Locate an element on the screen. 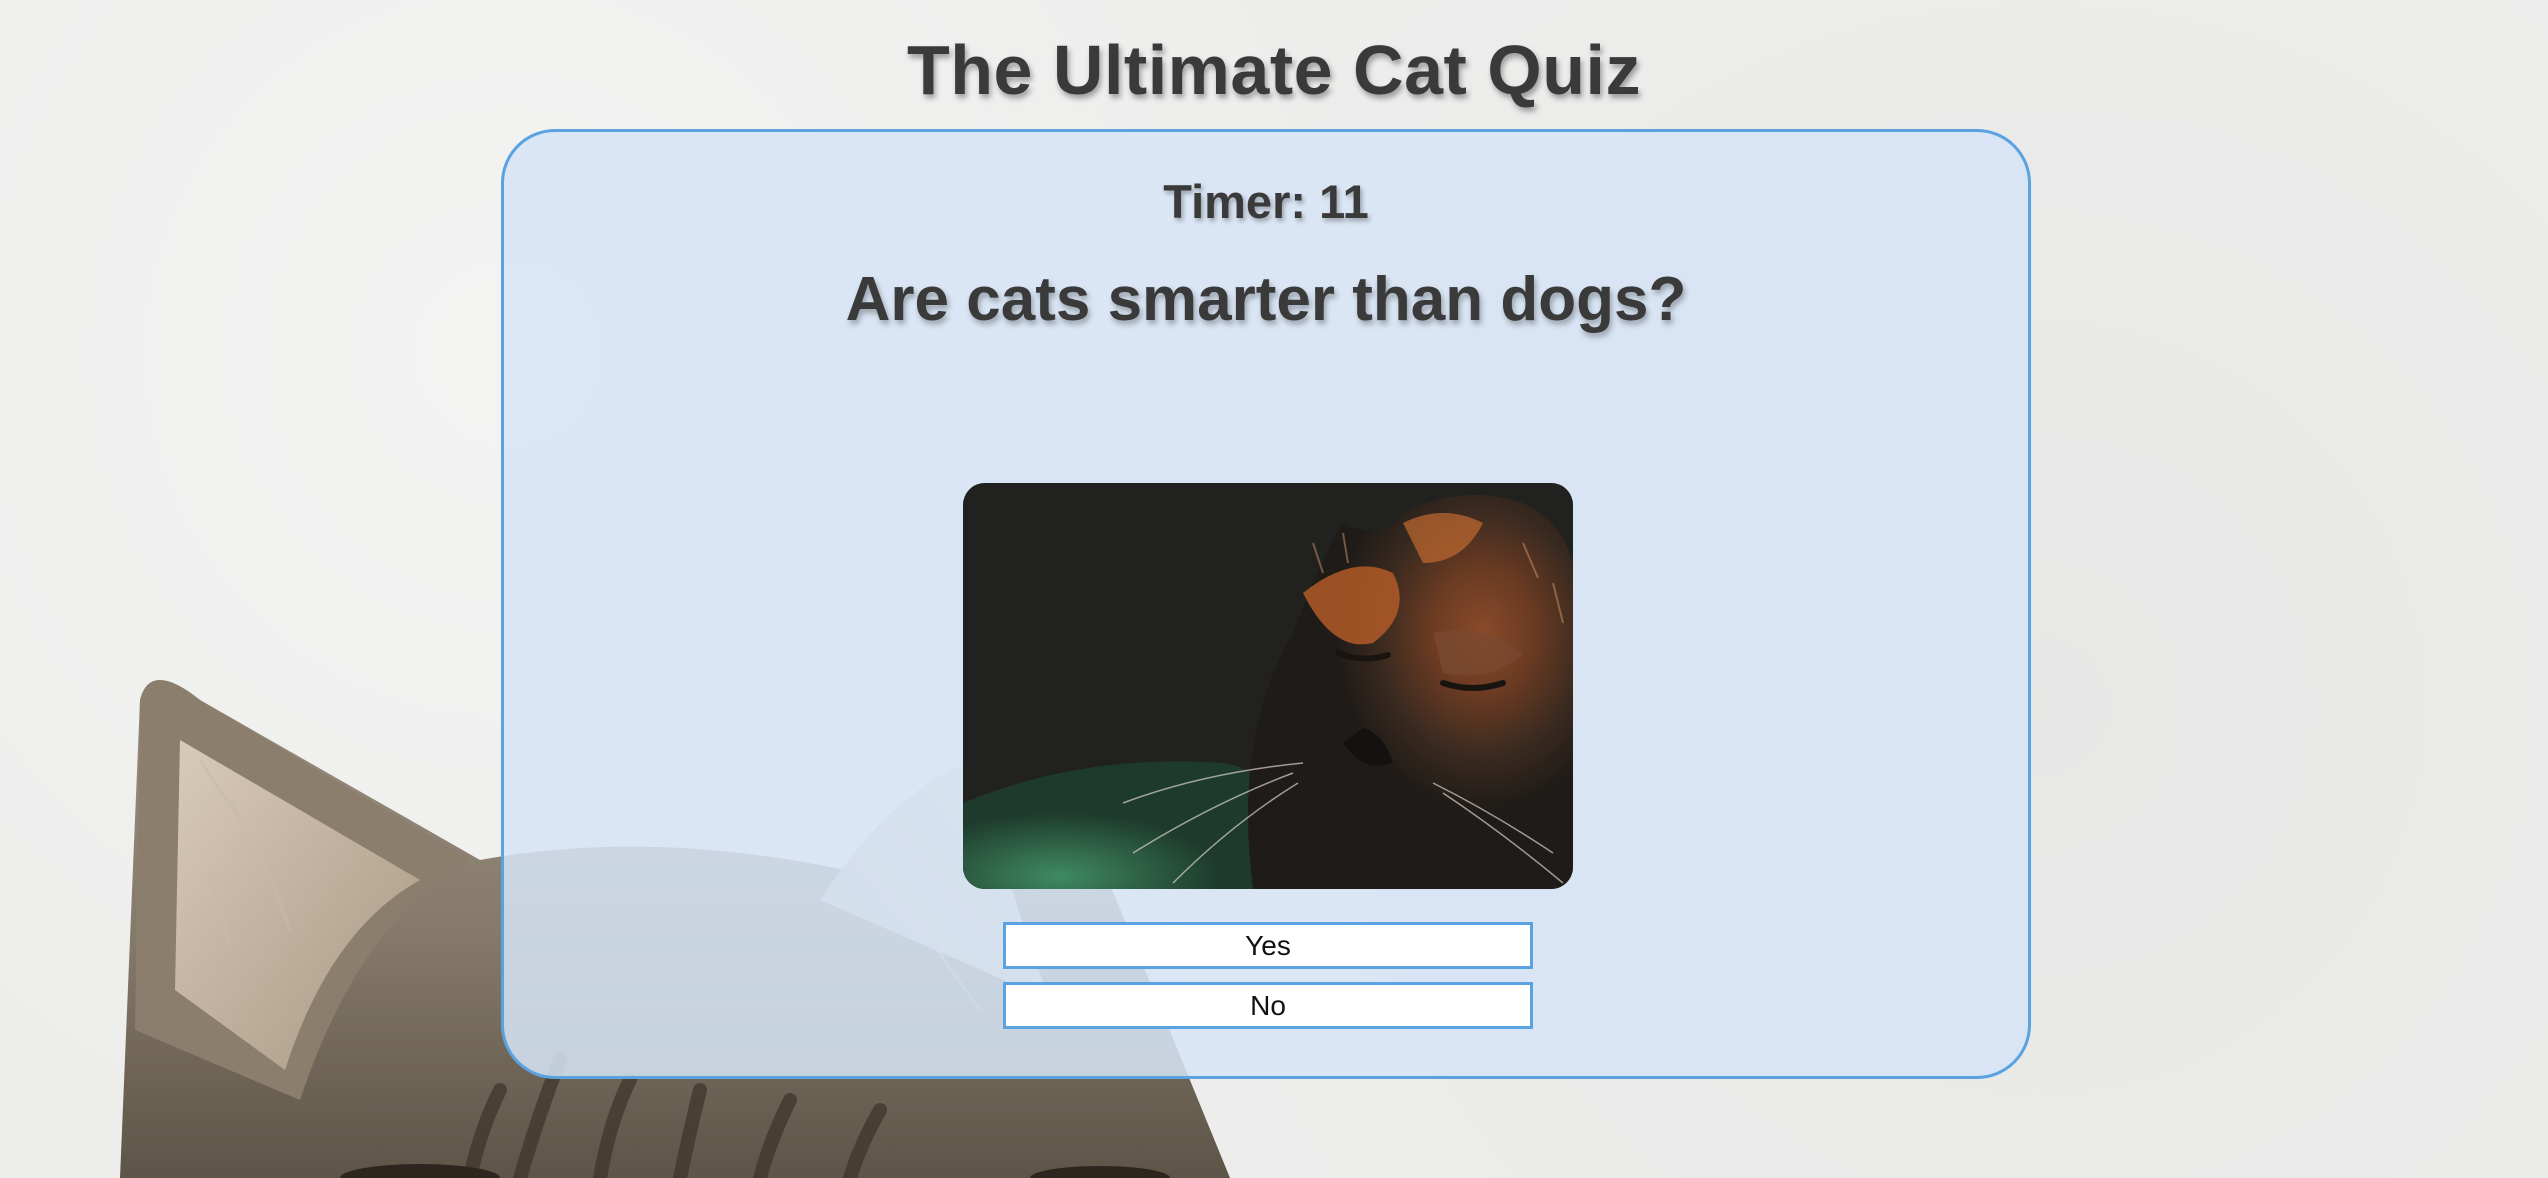 Image resolution: width=2548 pixels, height=1178 pixels. question-text: Are cats smarter than dogs? is located at coordinates (1266, 299).